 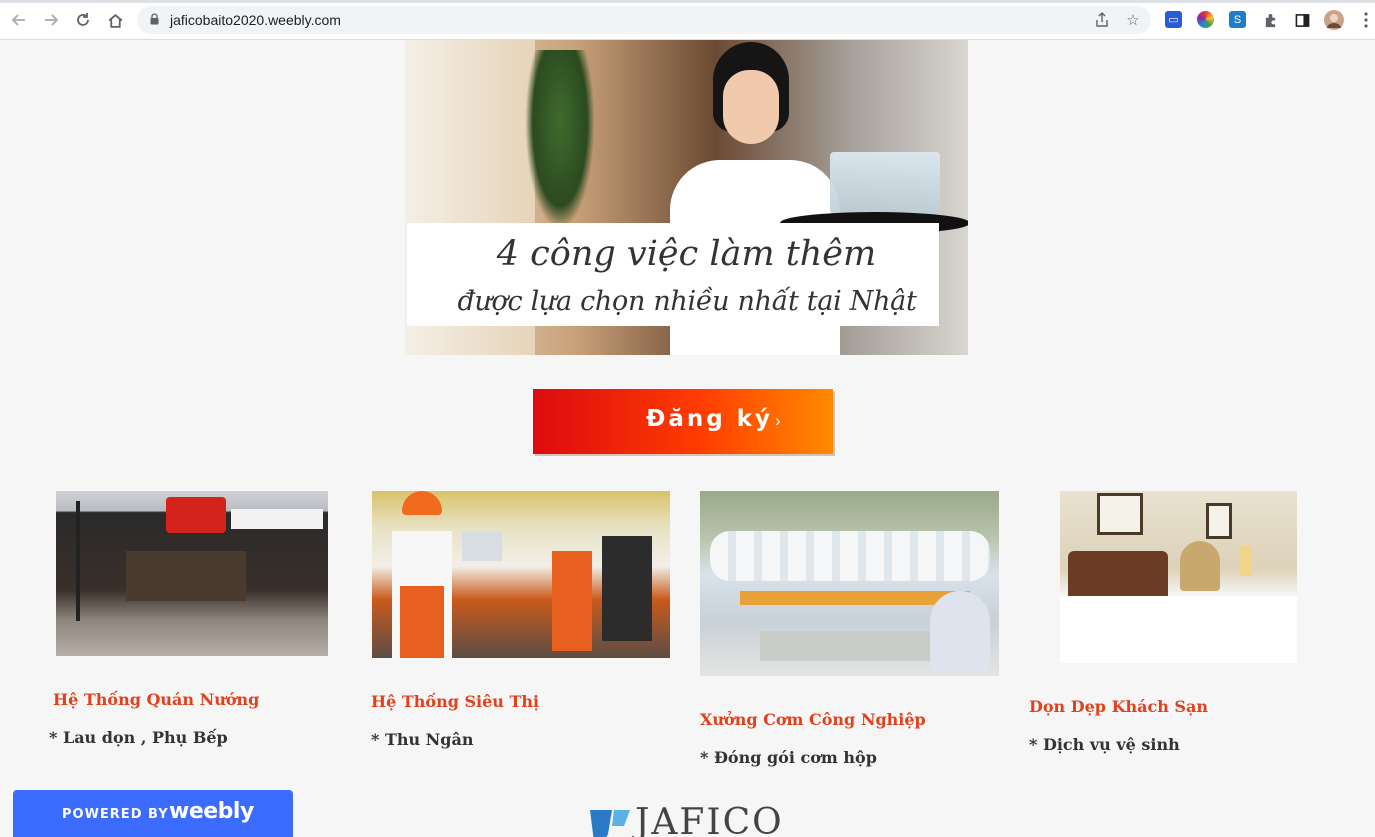 What do you see at coordinates (849, 583) in the screenshot?
I see `job-image-food-factory` at bounding box center [849, 583].